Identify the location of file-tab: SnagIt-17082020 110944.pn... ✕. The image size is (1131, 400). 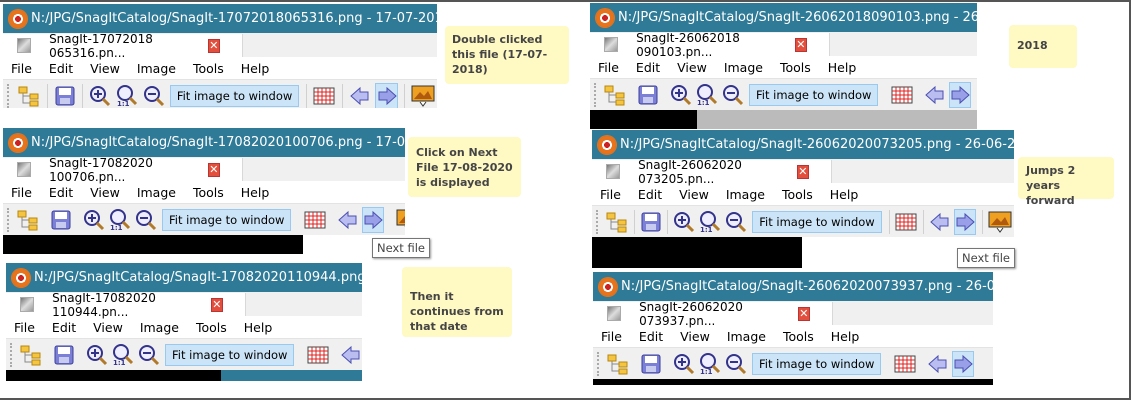
(126, 305).